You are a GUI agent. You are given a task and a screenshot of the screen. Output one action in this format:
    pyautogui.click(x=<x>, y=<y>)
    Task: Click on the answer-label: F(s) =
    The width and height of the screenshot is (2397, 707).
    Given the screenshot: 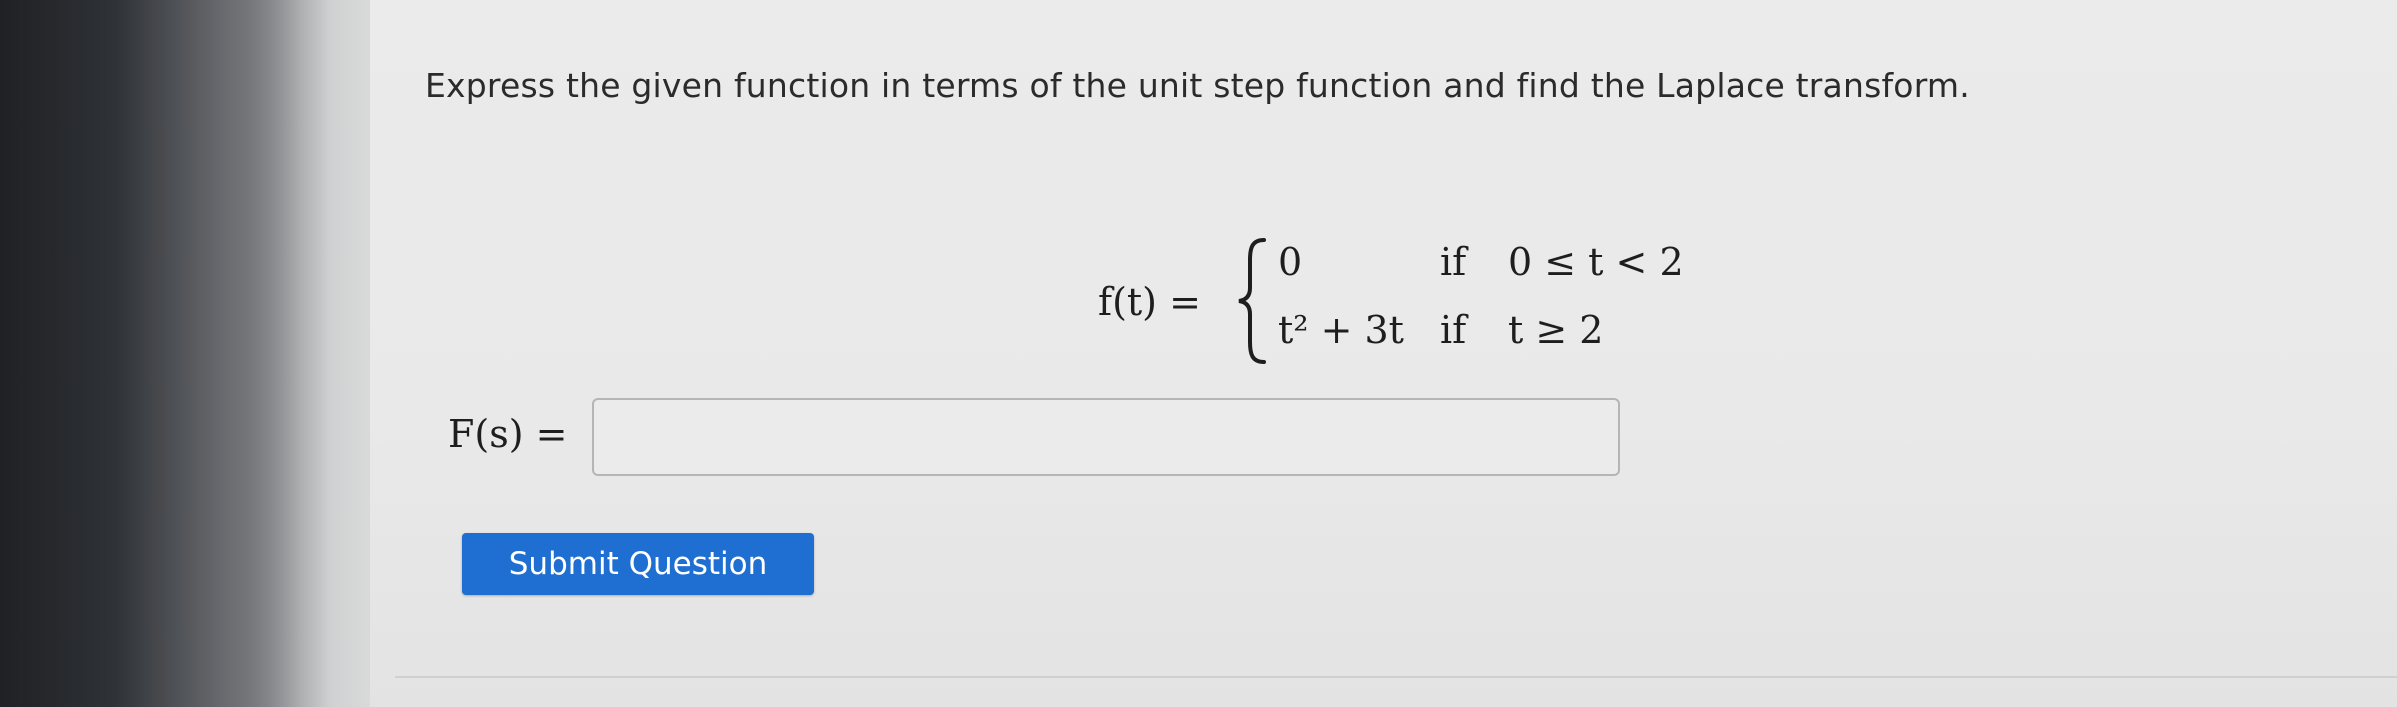 What is the action you would take?
    pyautogui.click(x=508, y=434)
    